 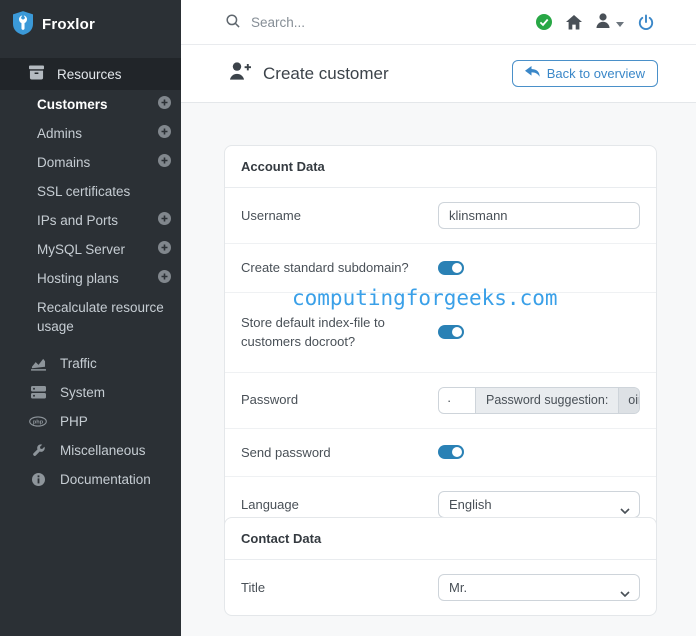 I want to click on sidebar-item-traffic: Traffic, so click(x=90, y=363).